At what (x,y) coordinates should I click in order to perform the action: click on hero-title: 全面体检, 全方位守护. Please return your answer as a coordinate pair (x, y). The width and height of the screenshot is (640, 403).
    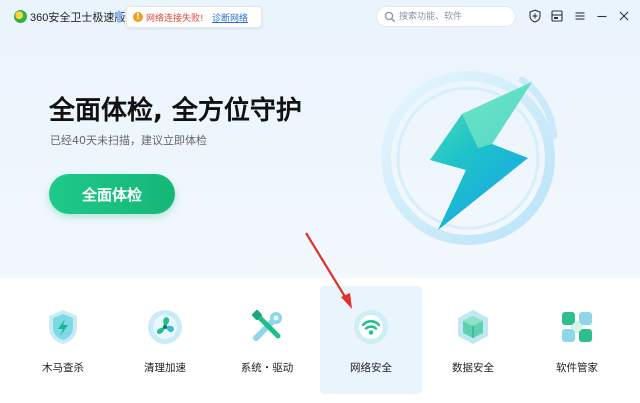
    Looking at the image, I should click on (175, 111).